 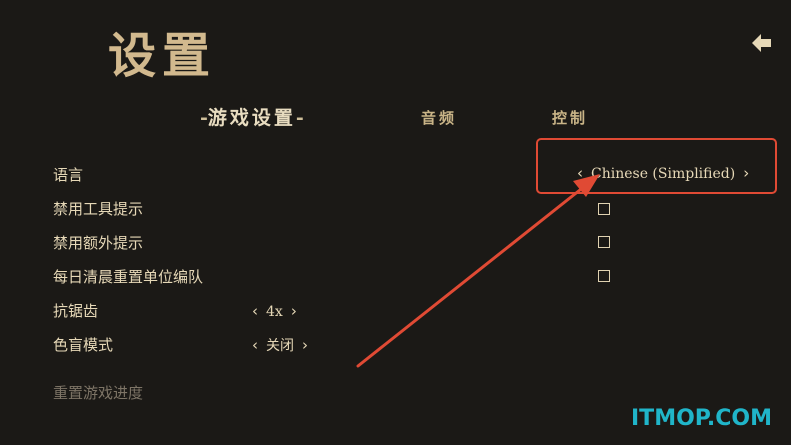 I want to click on tab-control: 控制, so click(x=570, y=118).